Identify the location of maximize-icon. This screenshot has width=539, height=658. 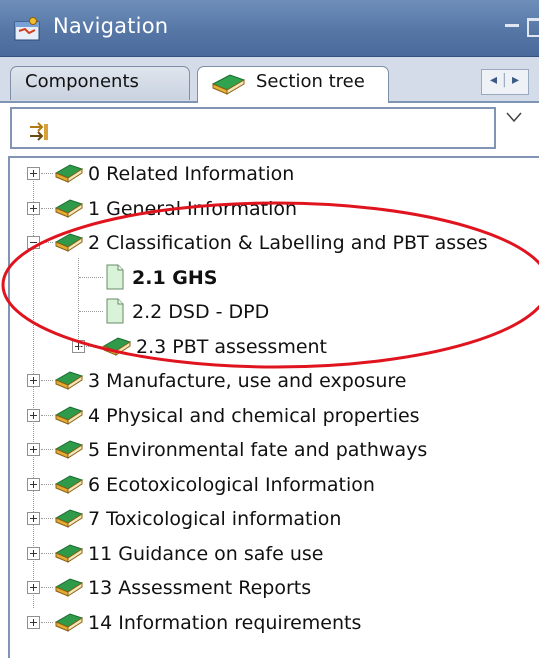
(533, 27).